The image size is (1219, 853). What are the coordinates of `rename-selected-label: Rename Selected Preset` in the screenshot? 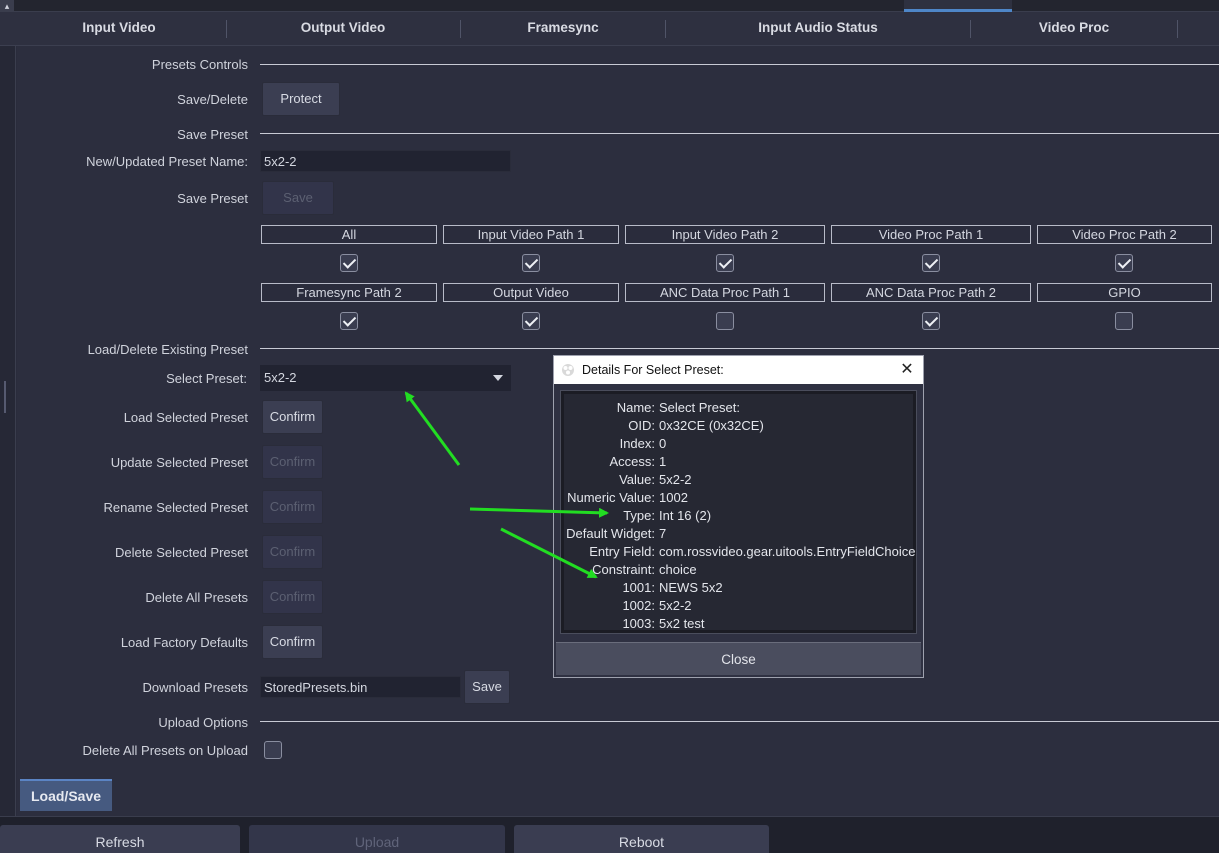 It's located at (175, 507).